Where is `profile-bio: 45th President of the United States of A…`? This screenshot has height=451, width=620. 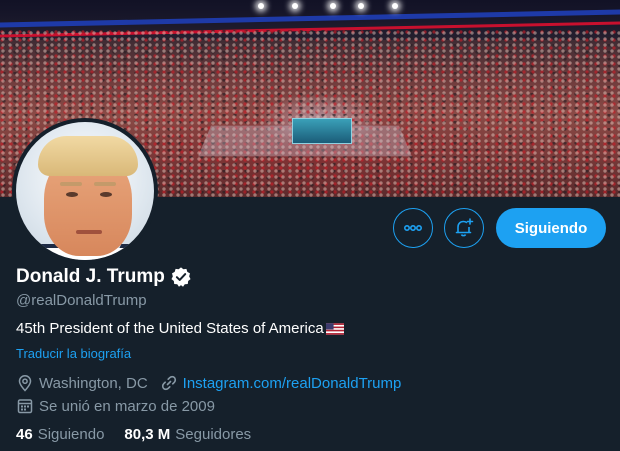 profile-bio: 45th President of the United States of A… is located at coordinates (180, 328).